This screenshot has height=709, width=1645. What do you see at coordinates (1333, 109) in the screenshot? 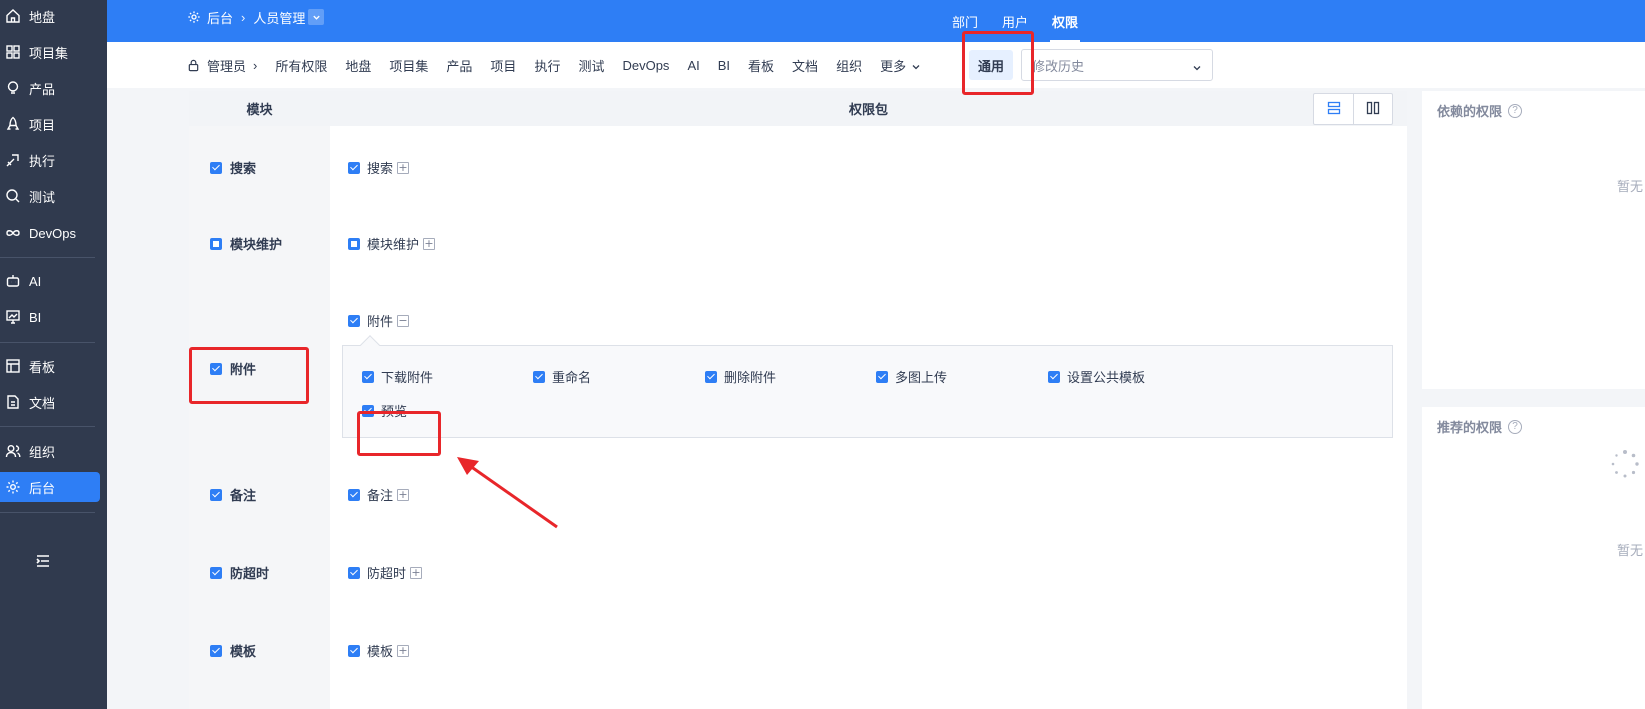
I see `list-view-button` at bounding box center [1333, 109].